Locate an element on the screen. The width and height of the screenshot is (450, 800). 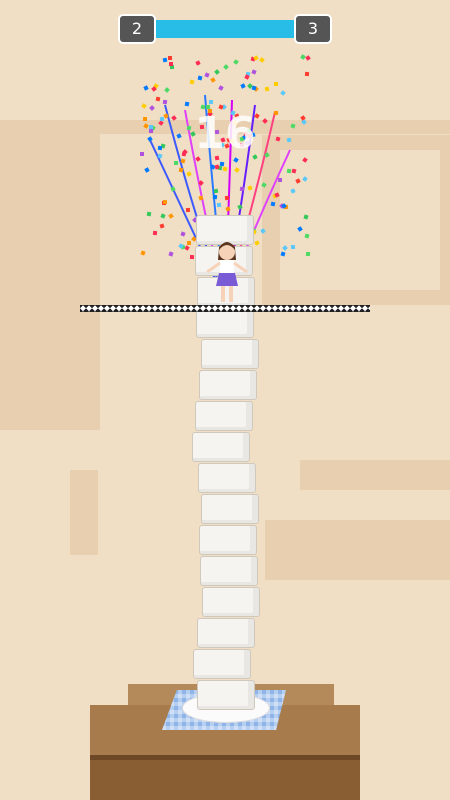
table-front is located at coordinates (225, 780).